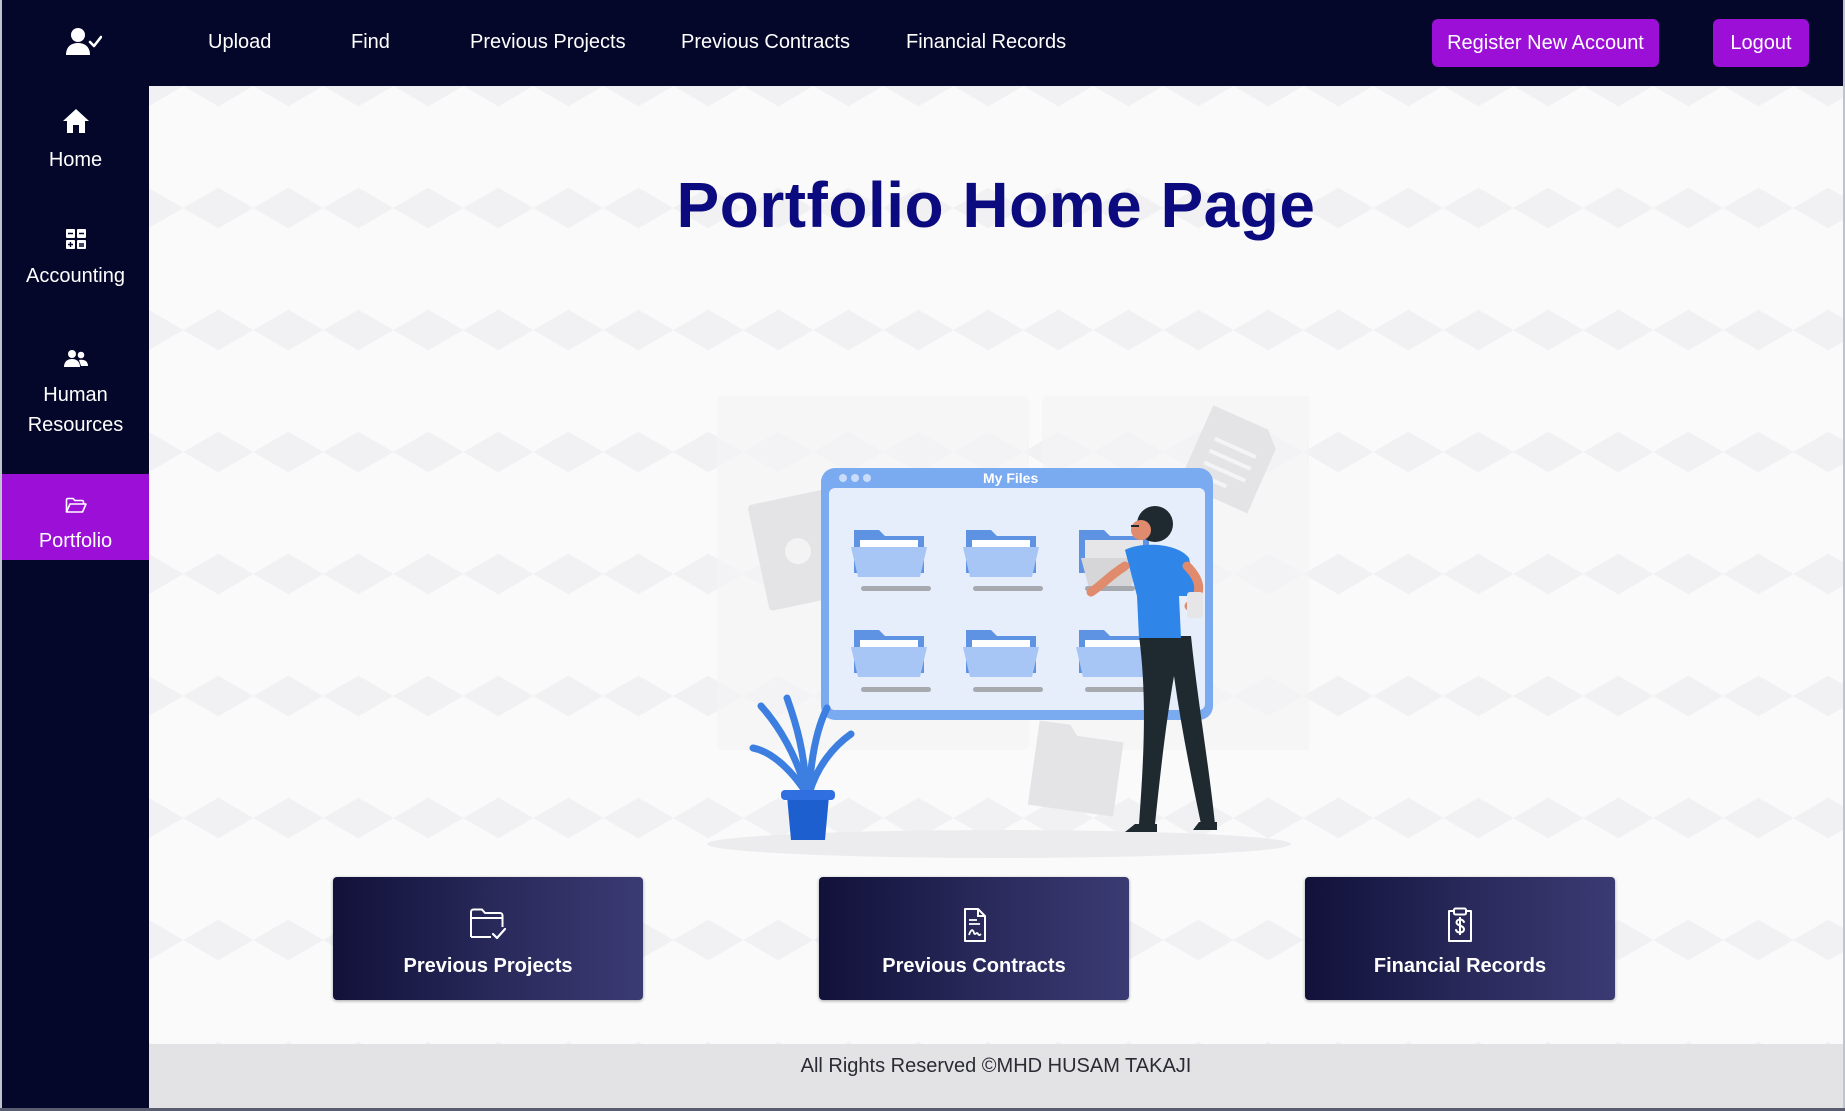 This screenshot has height=1111, width=1845. Describe the element at coordinates (75, 425) in the screenshot. I see `sidebar-item-label-line2: Resources` at that location.